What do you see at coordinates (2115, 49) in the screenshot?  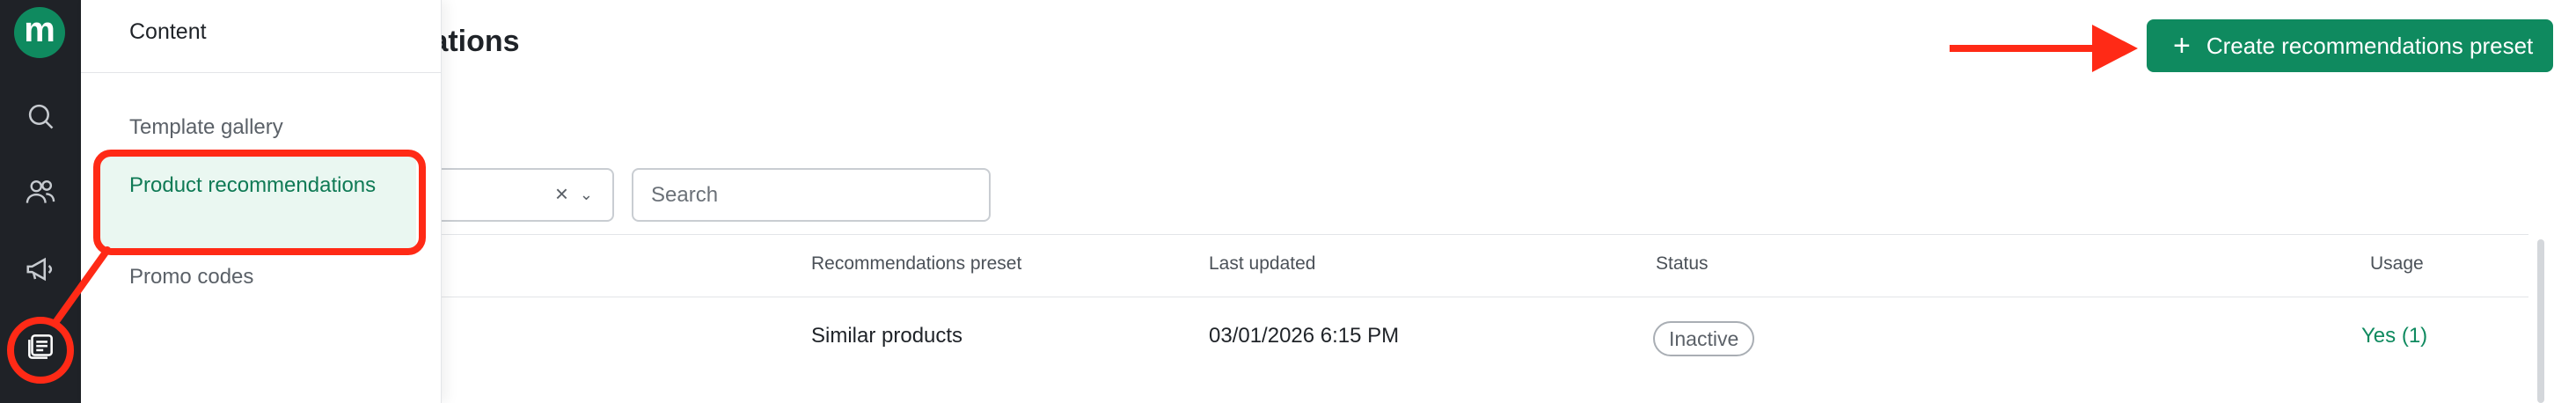 I see `annotation-arrowhead` at bounding box center [2115, 49].